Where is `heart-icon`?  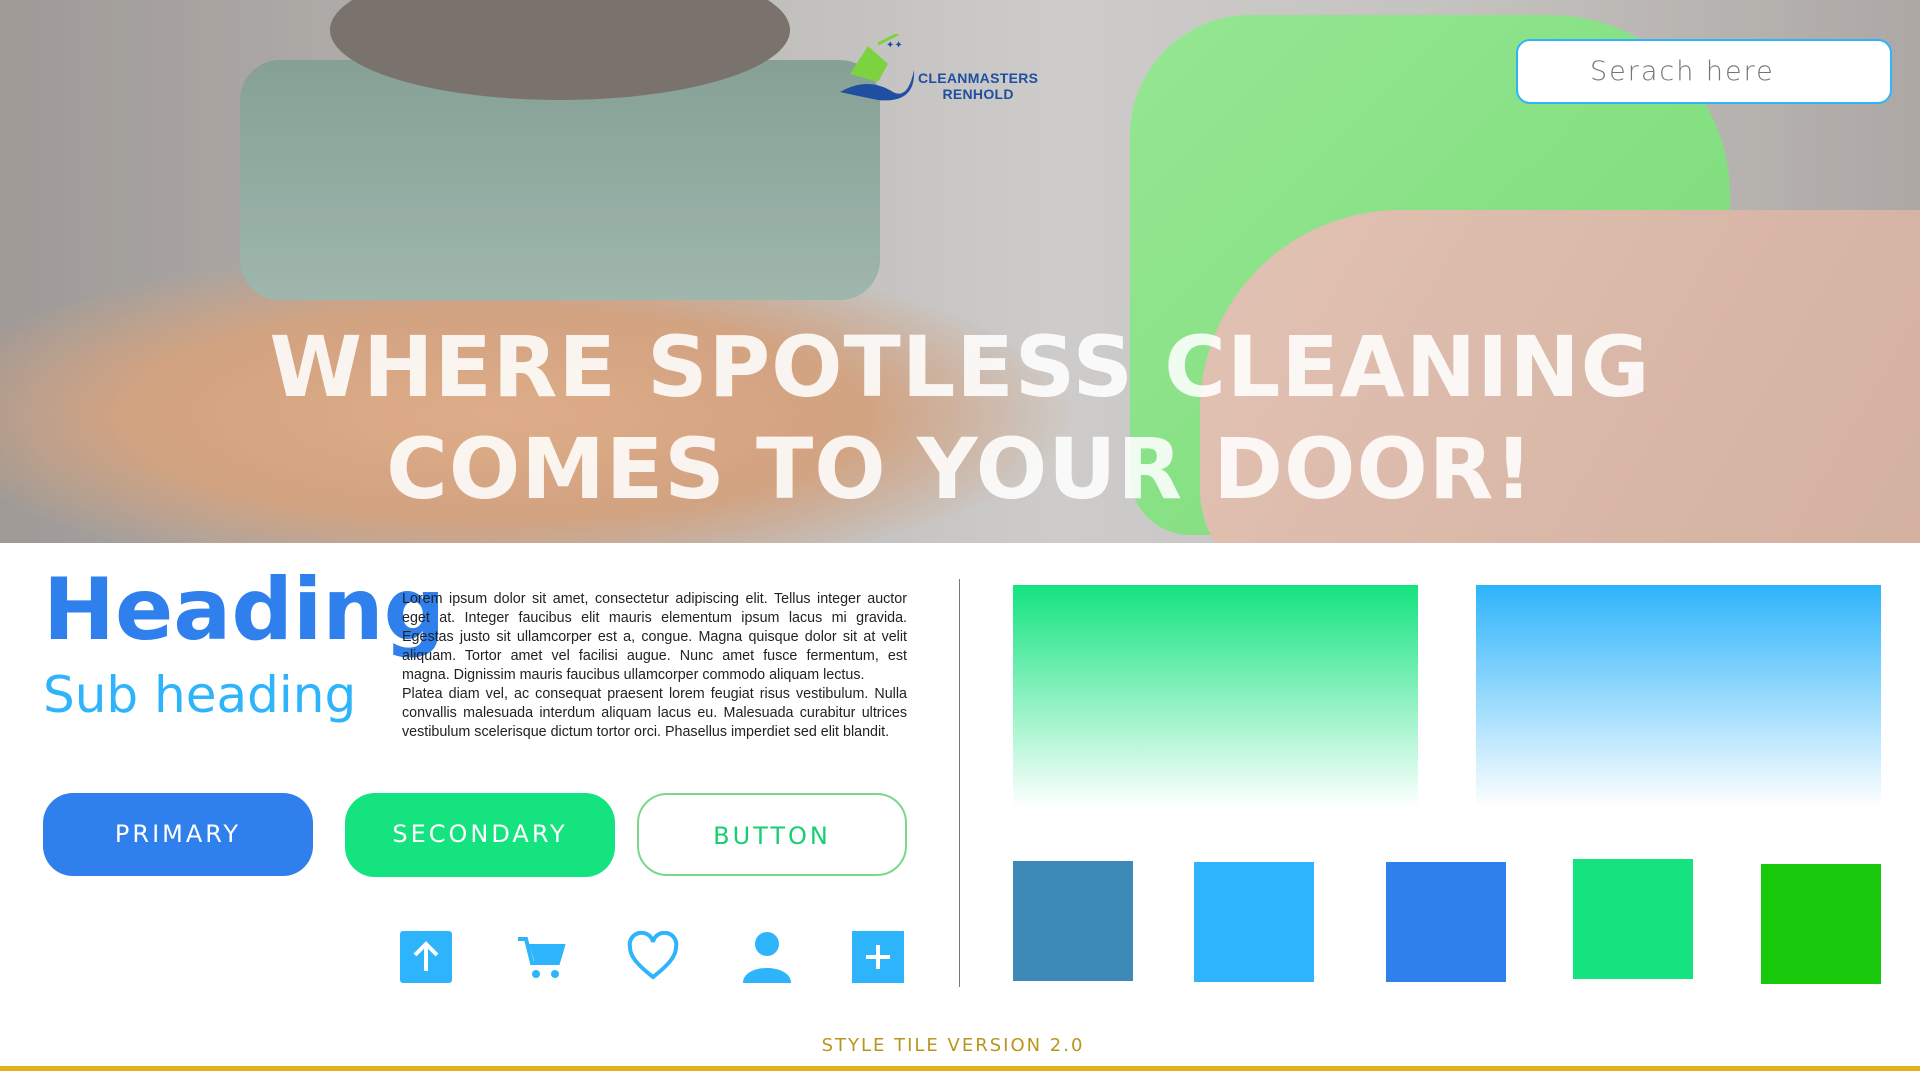
heart-icon is located at coordinates (653, 957).